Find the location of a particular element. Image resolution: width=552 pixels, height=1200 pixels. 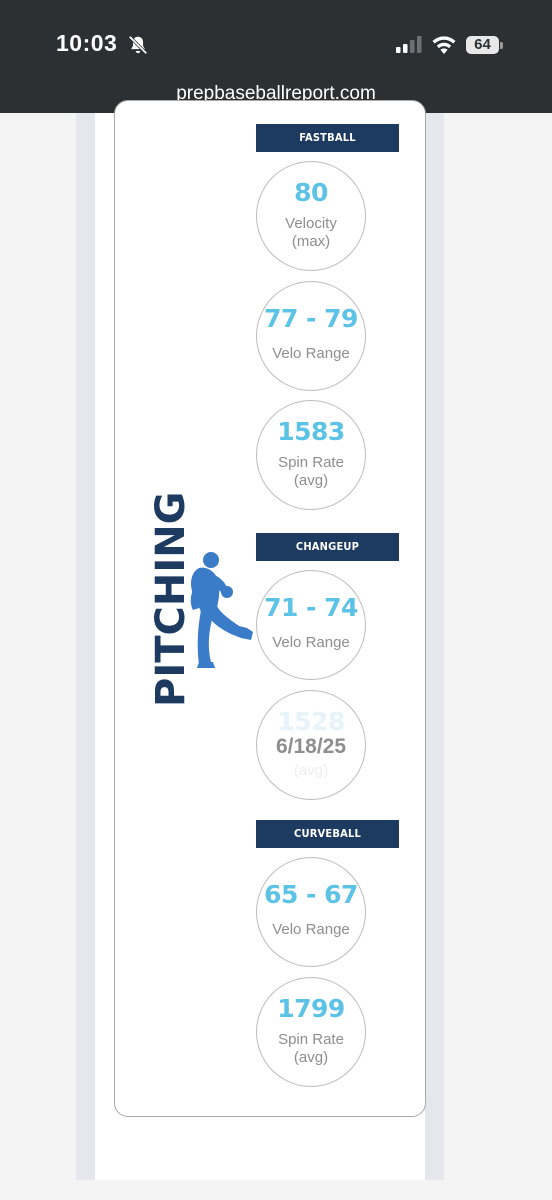

stat-changeup-velo-range: 71 - 74 Velo Range is located at coordinates (311, 625).